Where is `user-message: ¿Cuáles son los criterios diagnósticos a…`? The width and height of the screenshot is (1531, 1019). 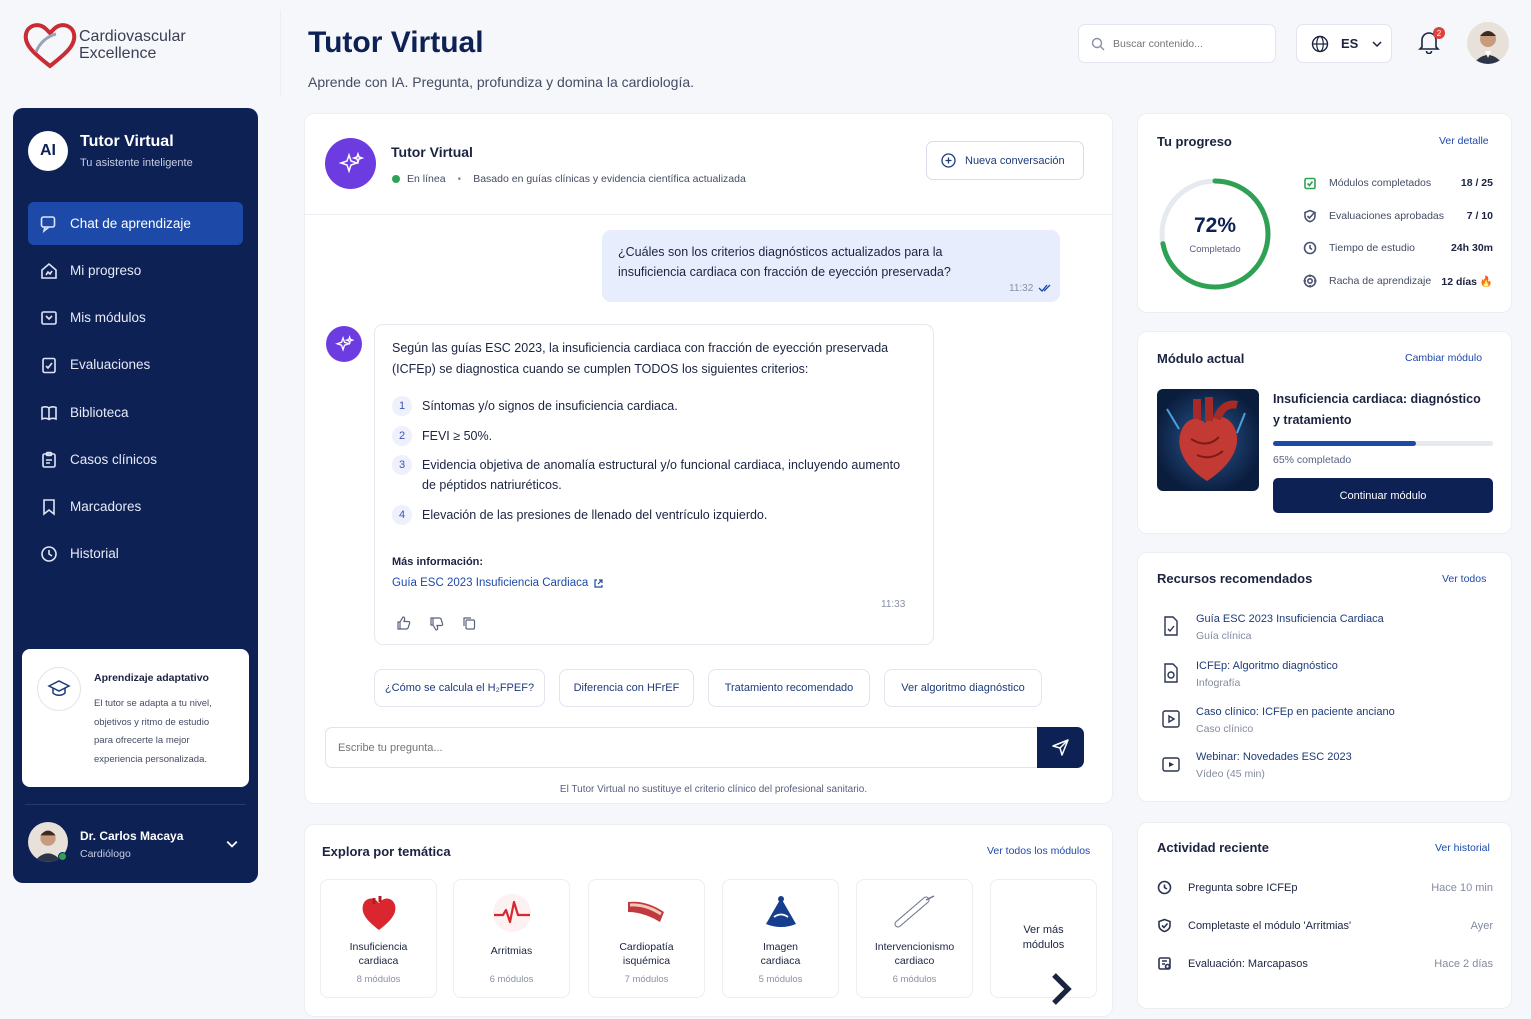
user-message: ¿Cuáles son los criterios diagnósticos a… is located at coordinates (831, 266).